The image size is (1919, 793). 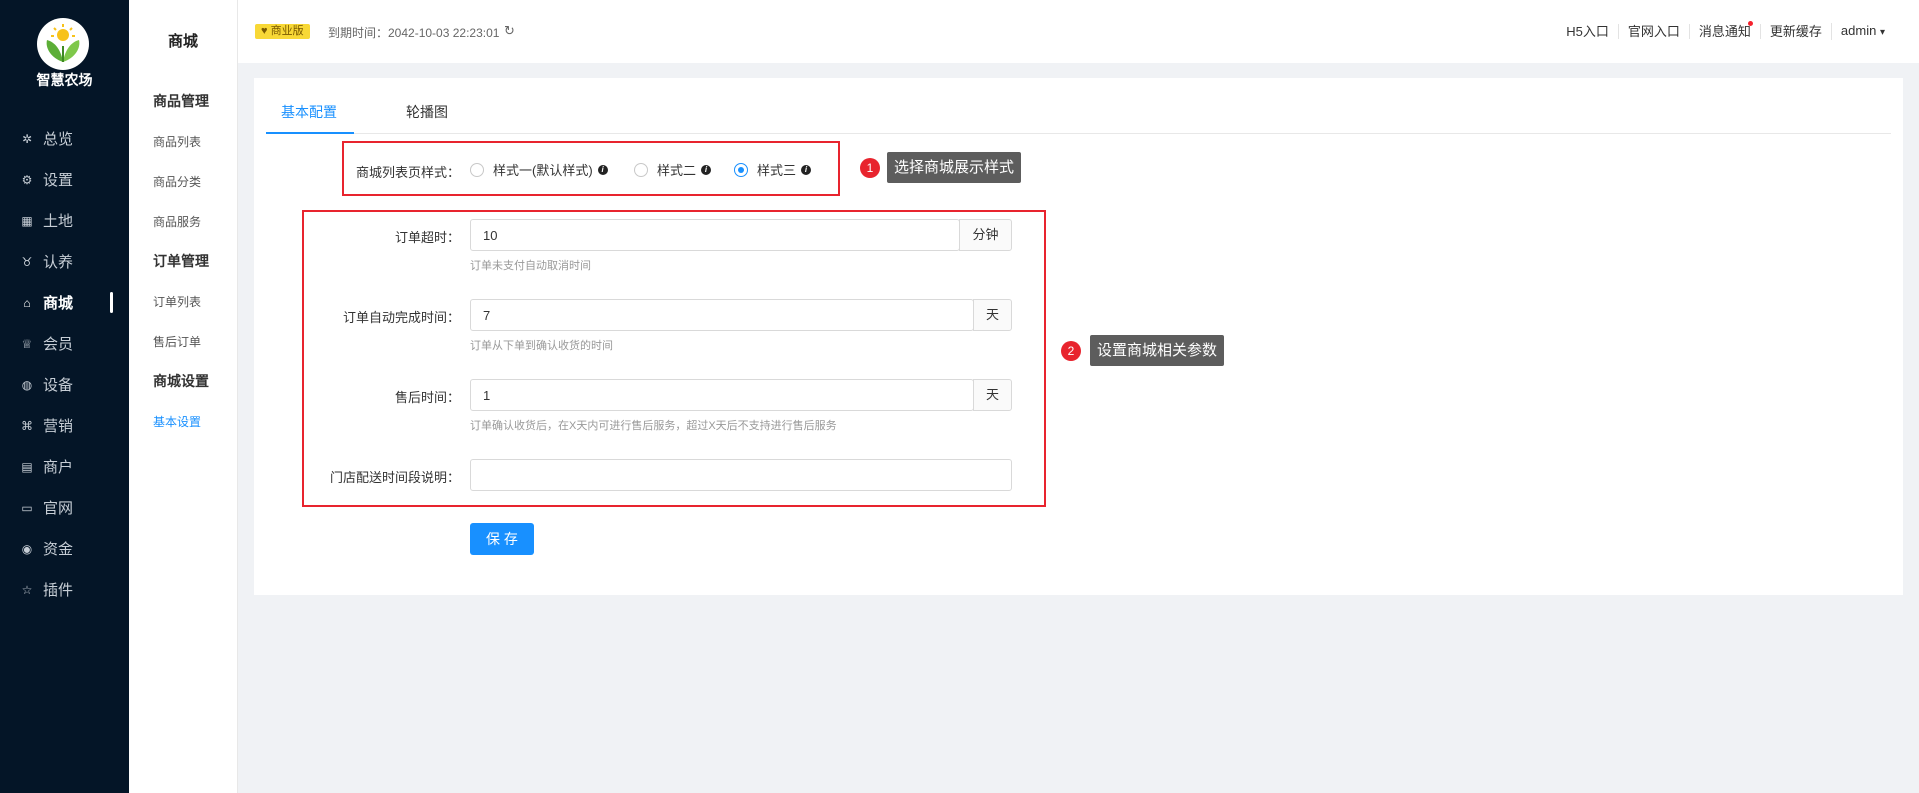 What do you see at coordinates (27, 343) in the screenshot?
I see `member-icon: ♕` at bounding box center [27, 343].